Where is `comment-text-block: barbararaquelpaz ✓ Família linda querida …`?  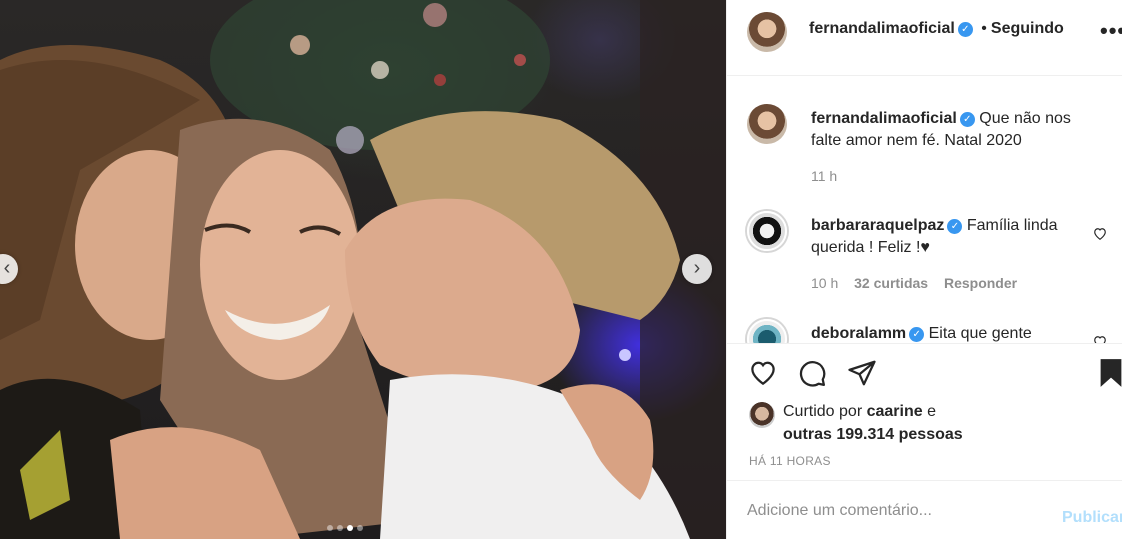
comment-text-block: barbararaquelpaz ✓ Família linda querida … is located at coordinates (956, 237).